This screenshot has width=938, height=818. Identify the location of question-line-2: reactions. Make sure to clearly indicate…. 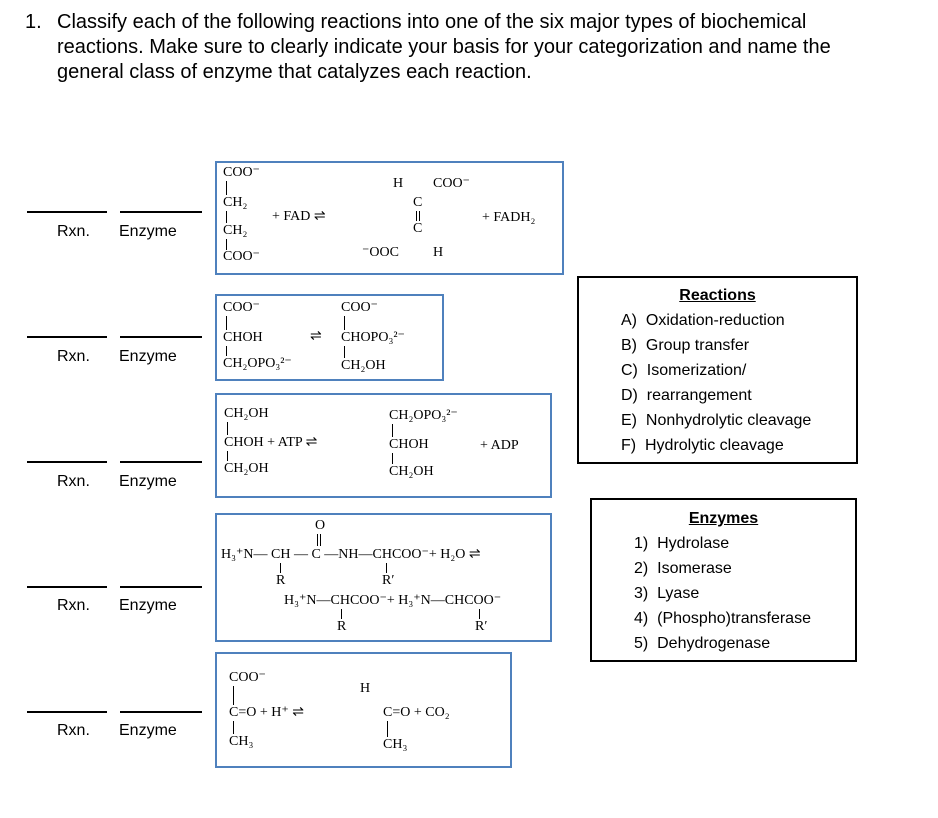
(444, 47).